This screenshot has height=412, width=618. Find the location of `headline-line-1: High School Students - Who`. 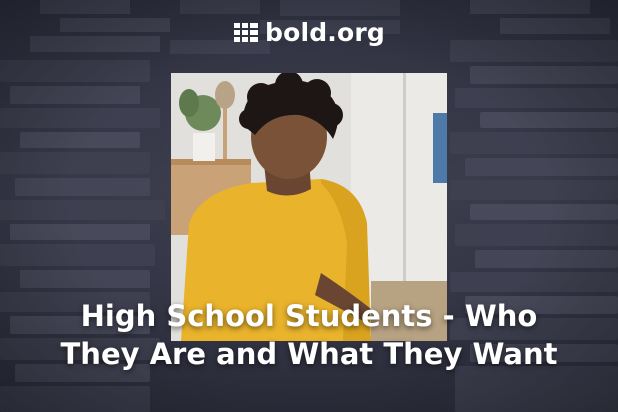

headline-line-1: High School Students - Who is located at coordinates (309, 316).